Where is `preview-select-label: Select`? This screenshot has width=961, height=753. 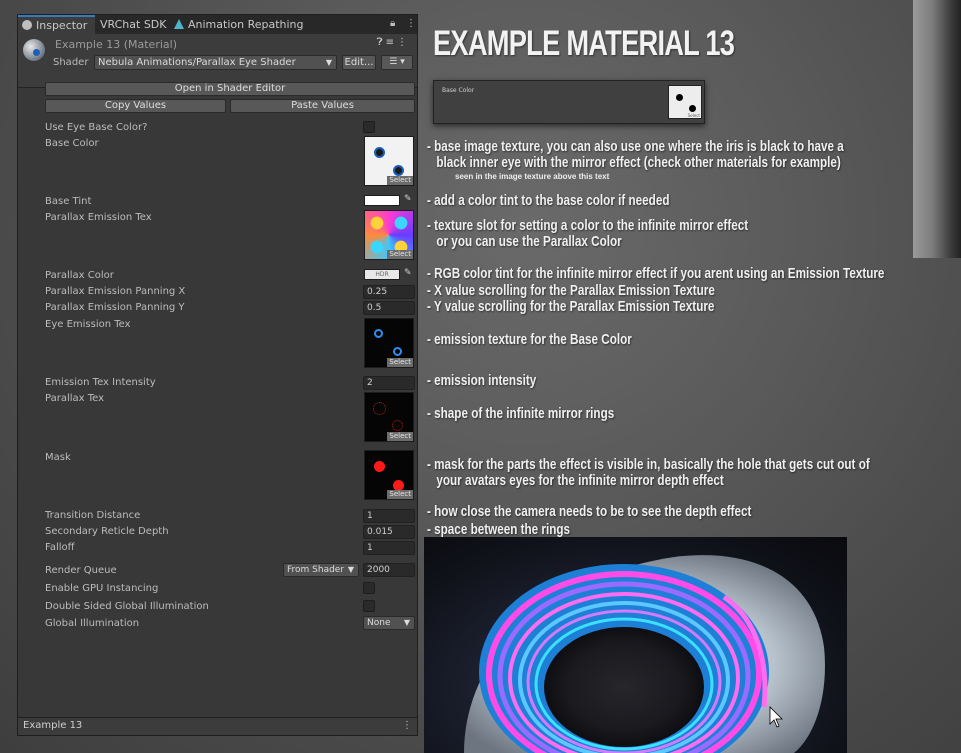
preview-select-label: Select is located at coordinates (693, 115).